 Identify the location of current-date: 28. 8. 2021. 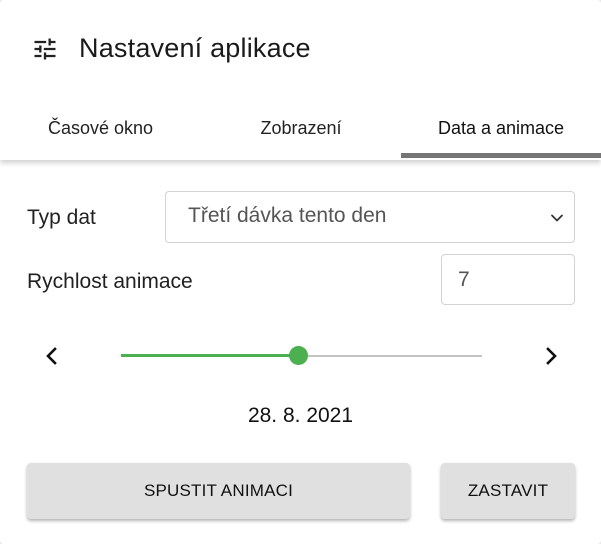
(300, 415).